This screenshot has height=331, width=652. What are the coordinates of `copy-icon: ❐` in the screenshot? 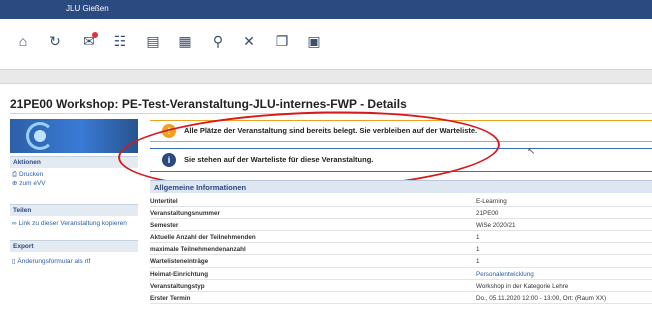 It's located at (282, 41).